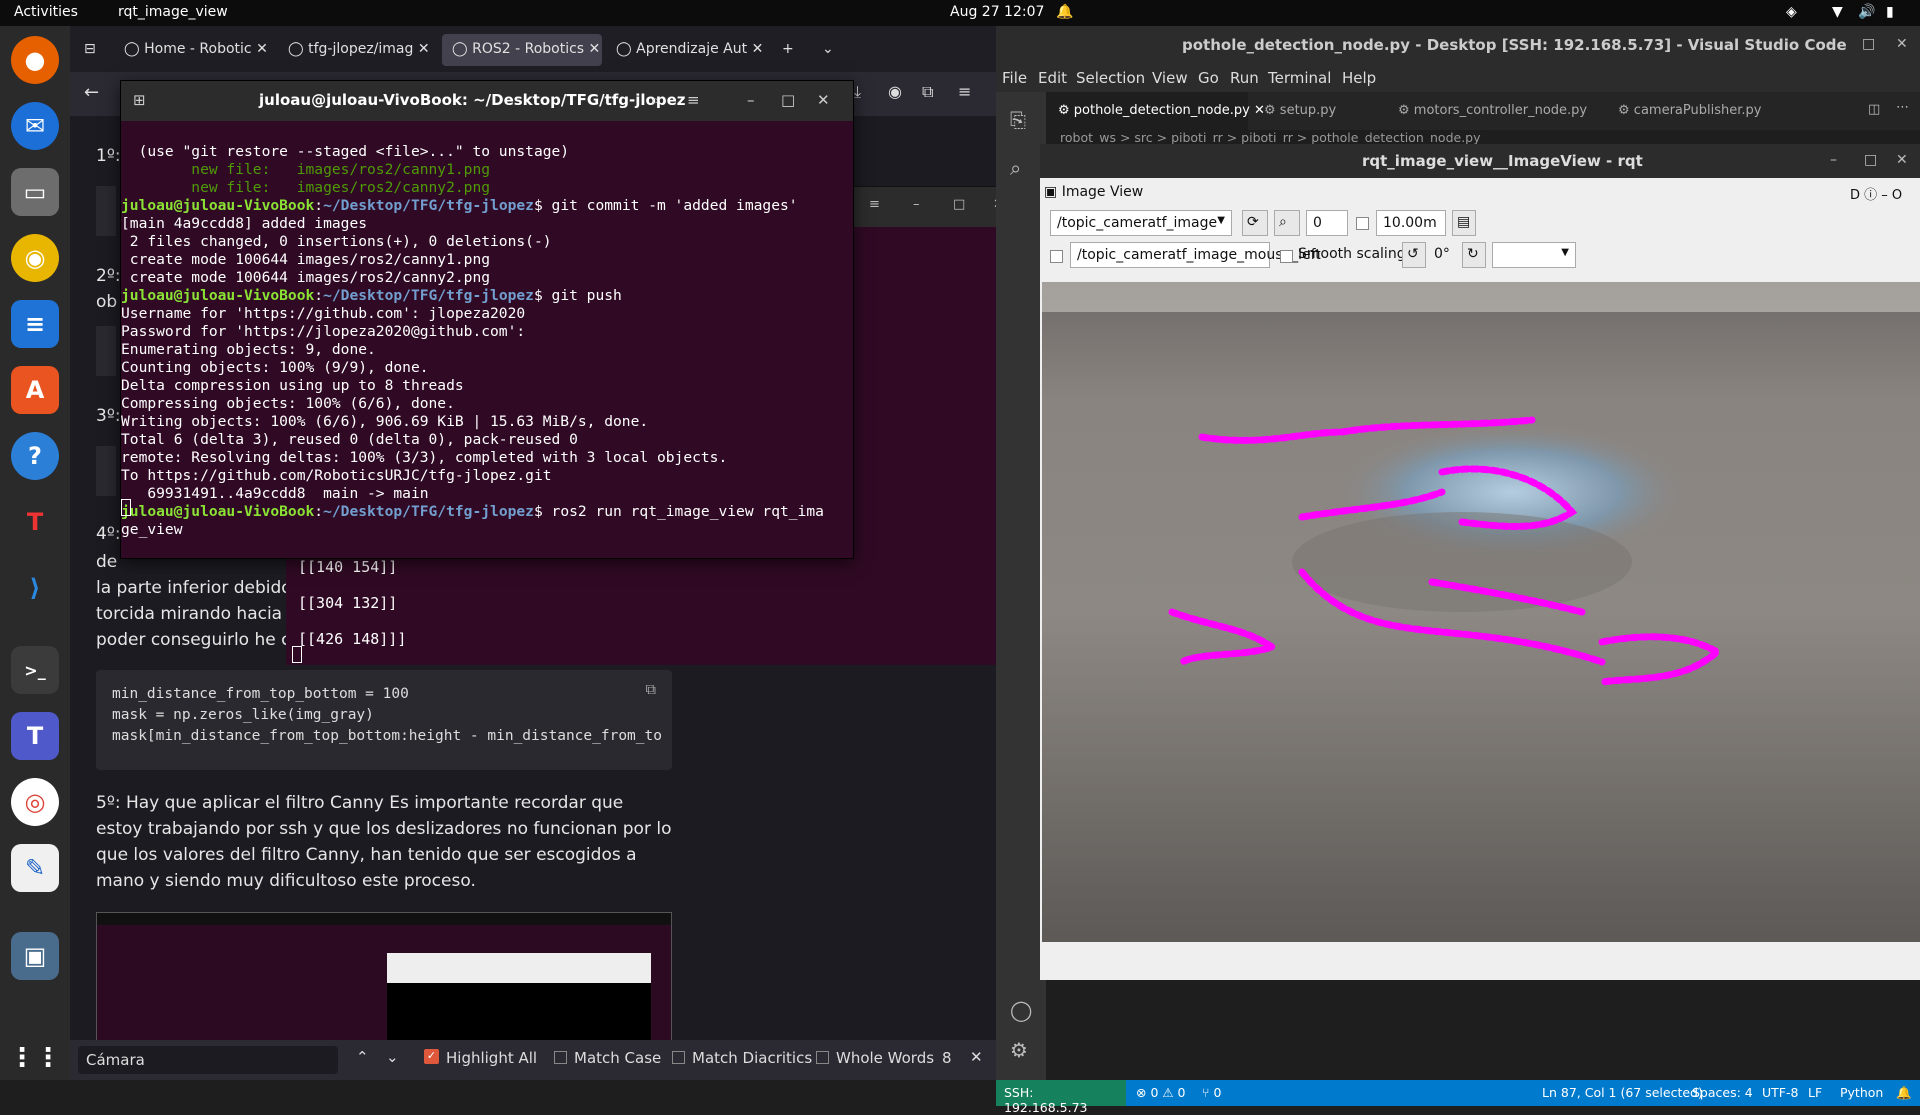  Describe the element at coordinates (46, 12) in the screenshot. I see `activities-button: Activities` at that location.